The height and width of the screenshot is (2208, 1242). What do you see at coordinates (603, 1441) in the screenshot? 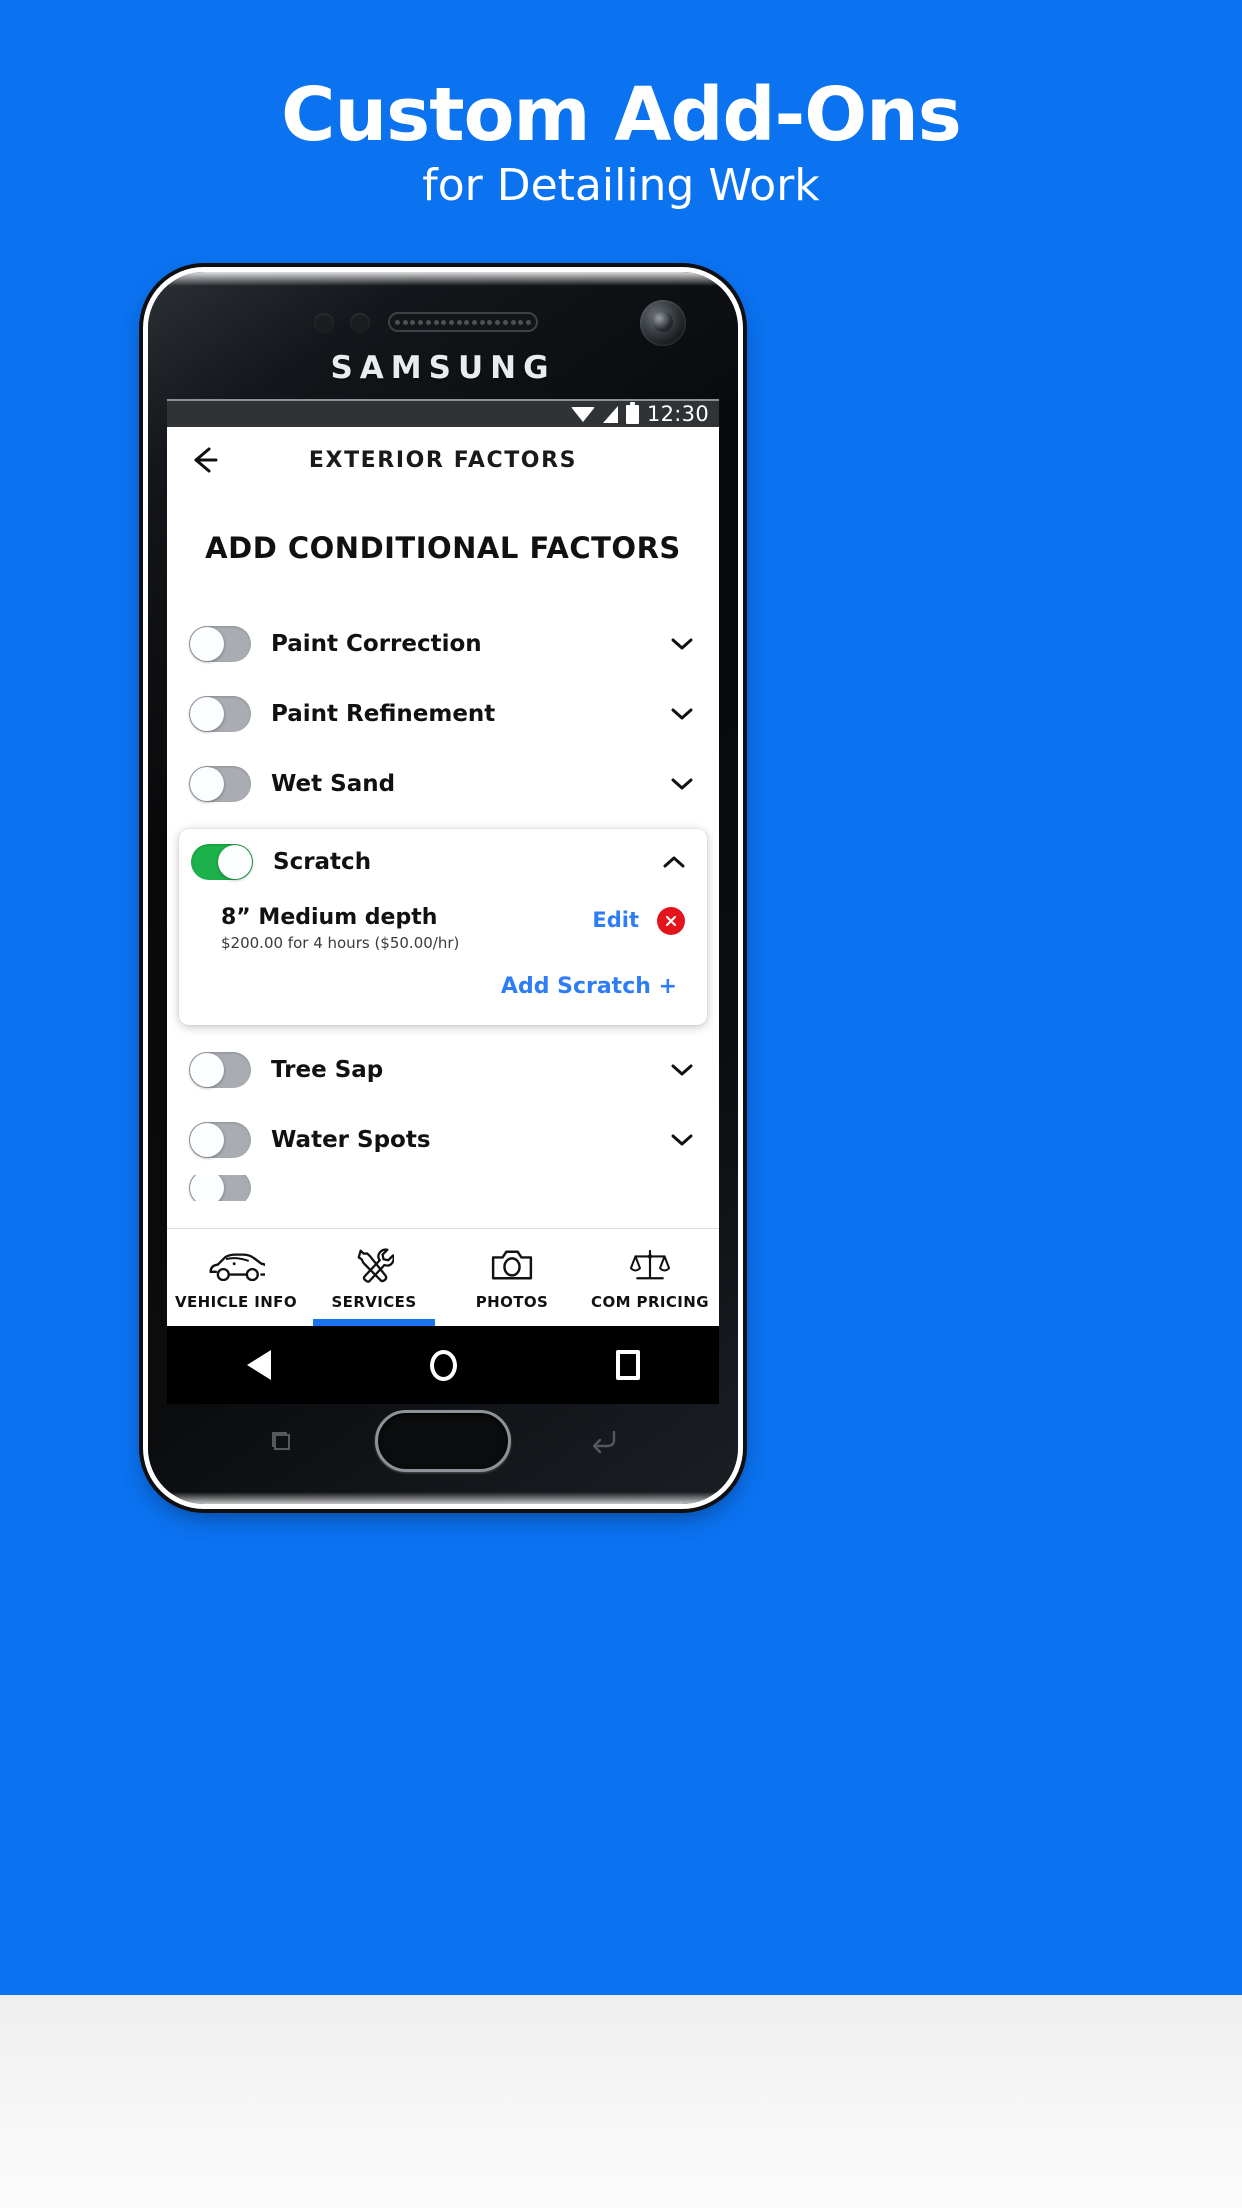
I see `soft-back-icon` at bounding box center [603, 1441].